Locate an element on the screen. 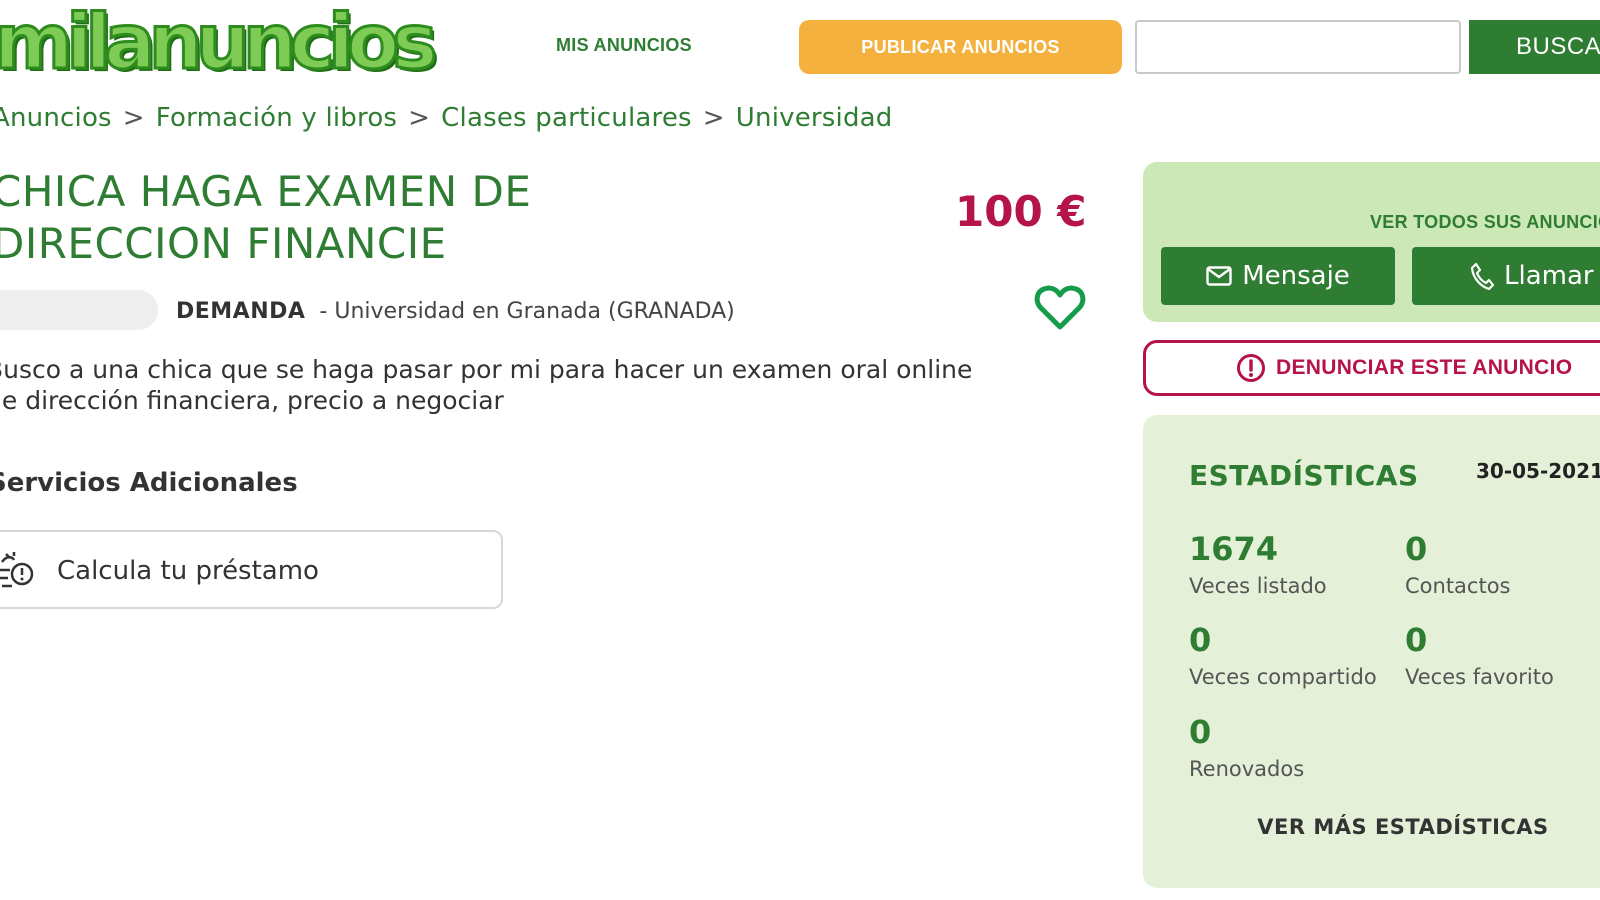 The image size is (1600, 900). stats-title: ESTADÍSTICAS is located at coordinates (1304, 475).